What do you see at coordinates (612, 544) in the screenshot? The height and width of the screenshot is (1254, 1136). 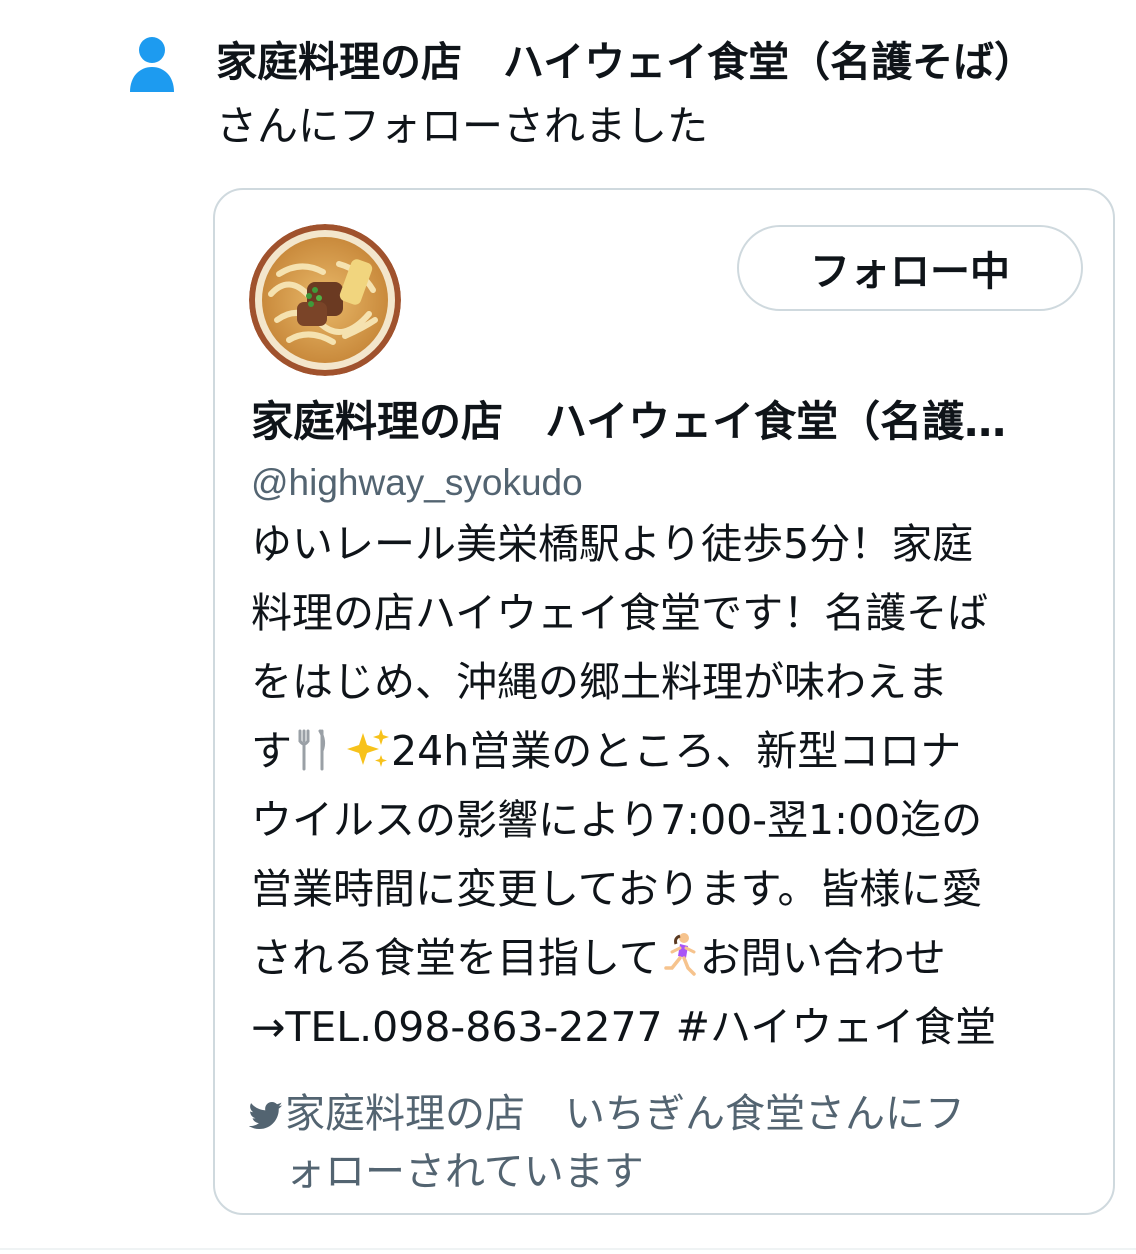 I see `bio-line: ゆいレール美栄橋駅より徒歩5分！家庭` at bounding box center [612, 544].